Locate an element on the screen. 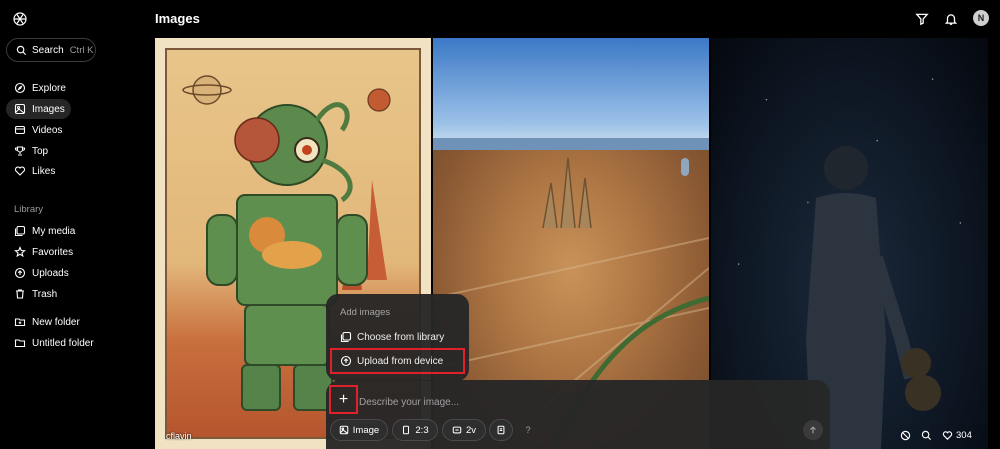 Image resolution: width=1000 pixels, height=449 pixels. nav-favorites-label: Favorites is located at coordinates (53, 252).